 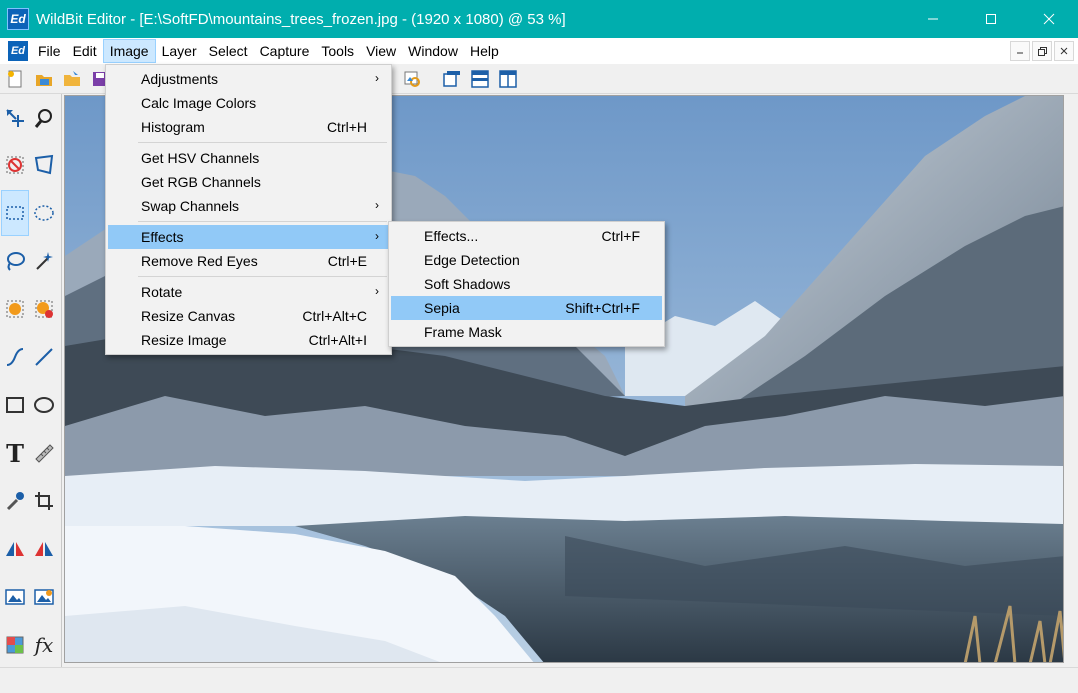 What do you see at coordinates (526, 308) in the screenshot?
I see `menu-item-sepia: Sepia Shift+Ctrl+F` at bounding box center [526, 308].